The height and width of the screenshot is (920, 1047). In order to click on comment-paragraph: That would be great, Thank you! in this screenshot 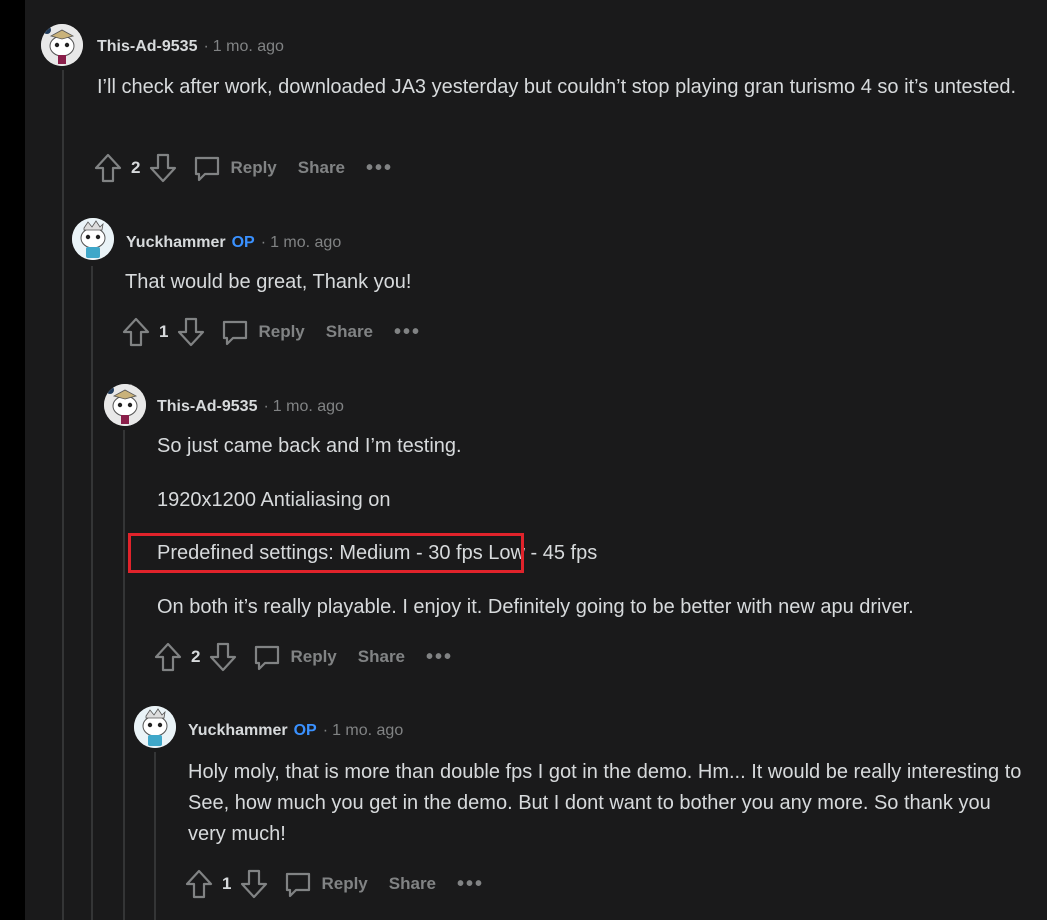, I will do `click(268, 282)`.